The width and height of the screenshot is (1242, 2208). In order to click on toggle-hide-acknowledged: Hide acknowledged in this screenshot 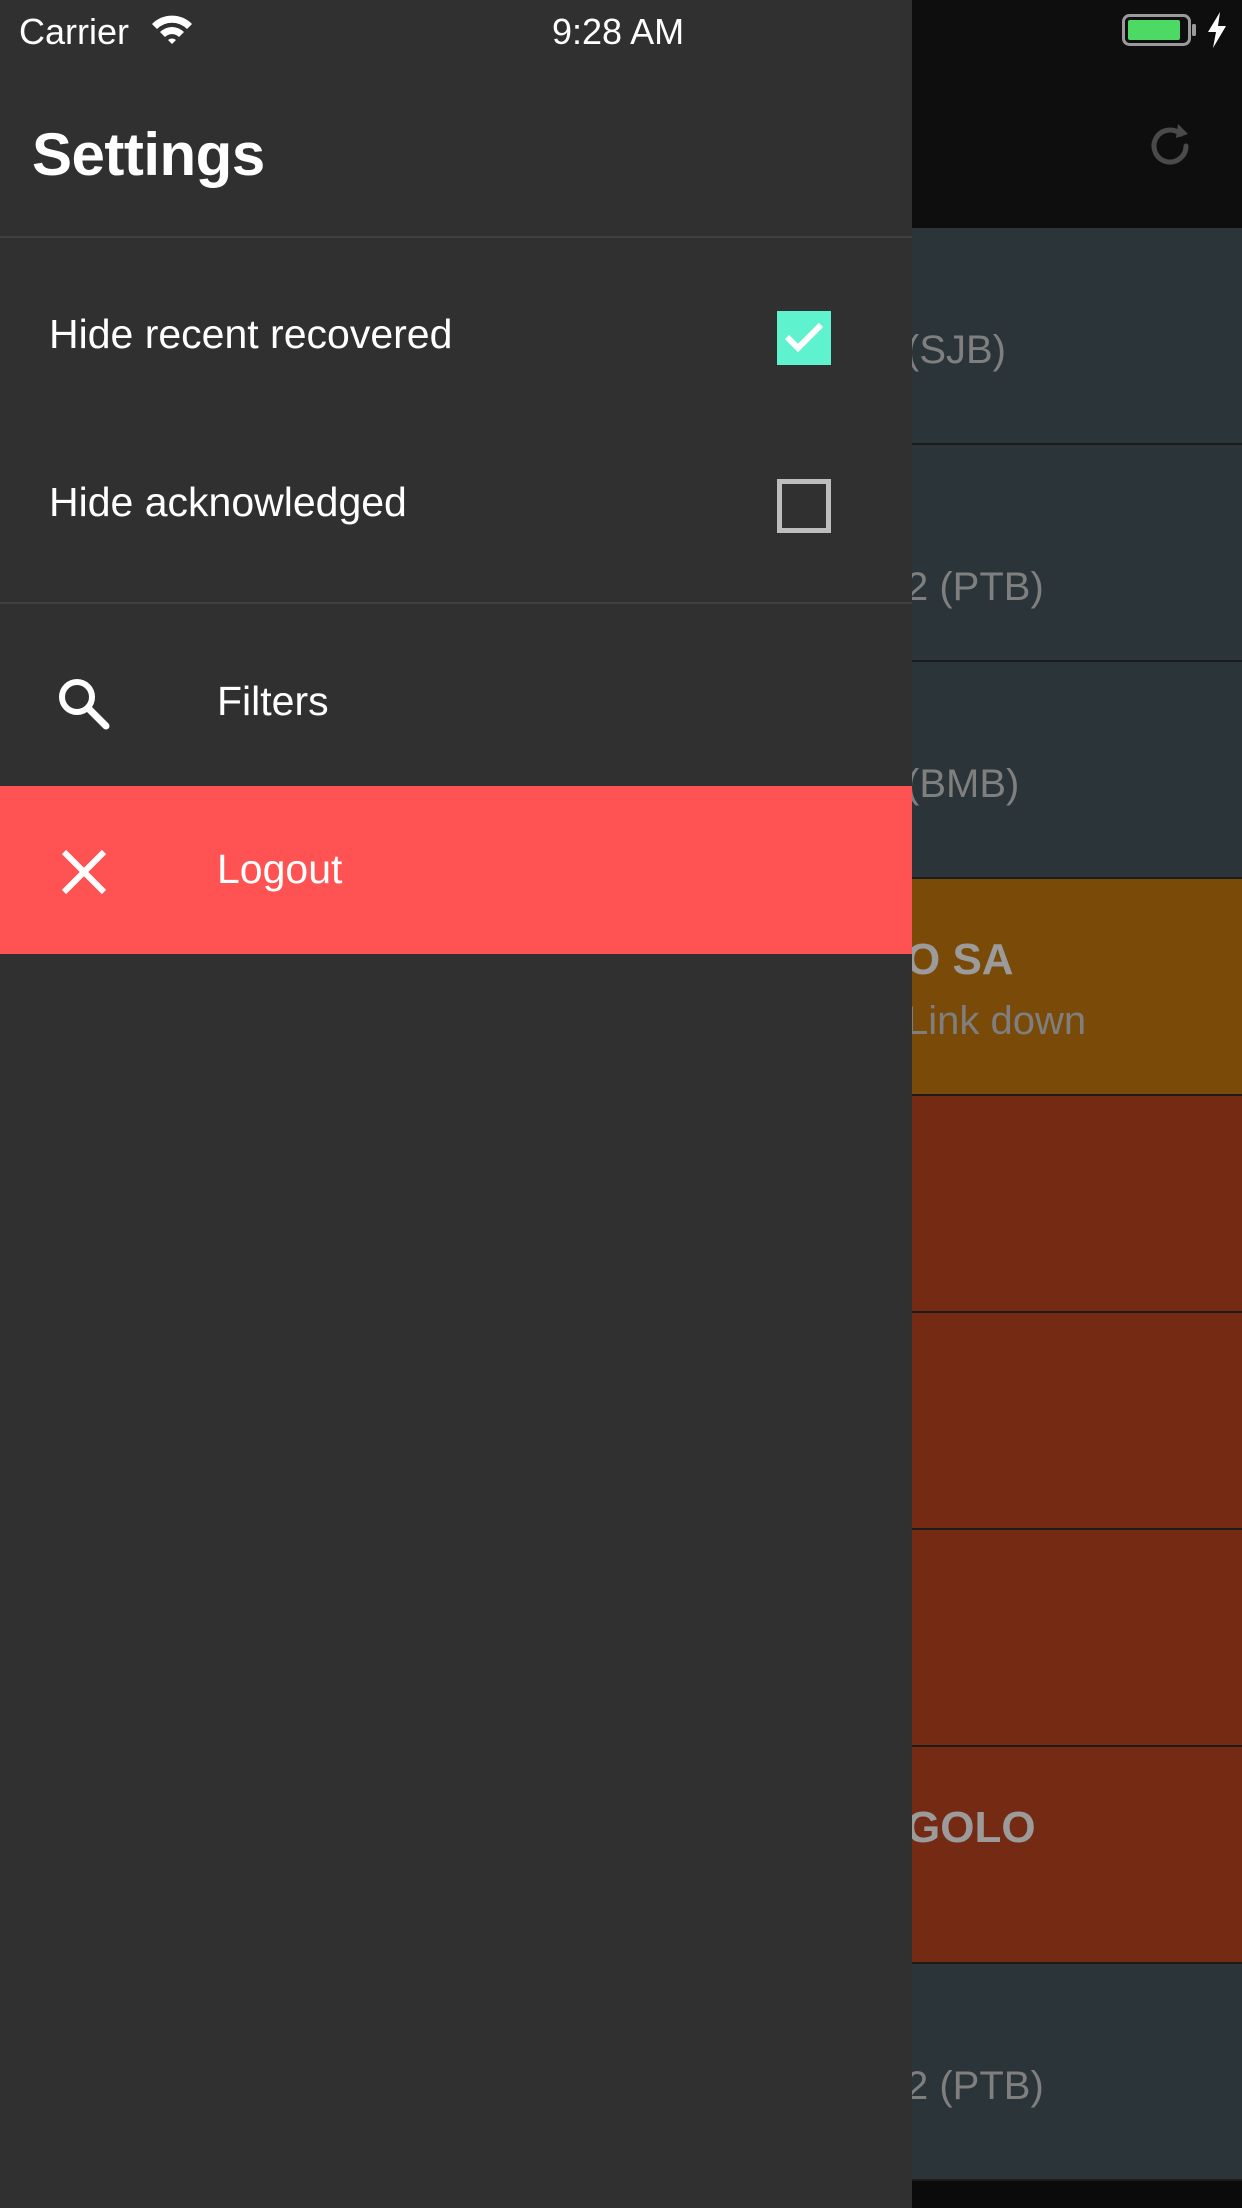, I will do `click(456, 504)`.